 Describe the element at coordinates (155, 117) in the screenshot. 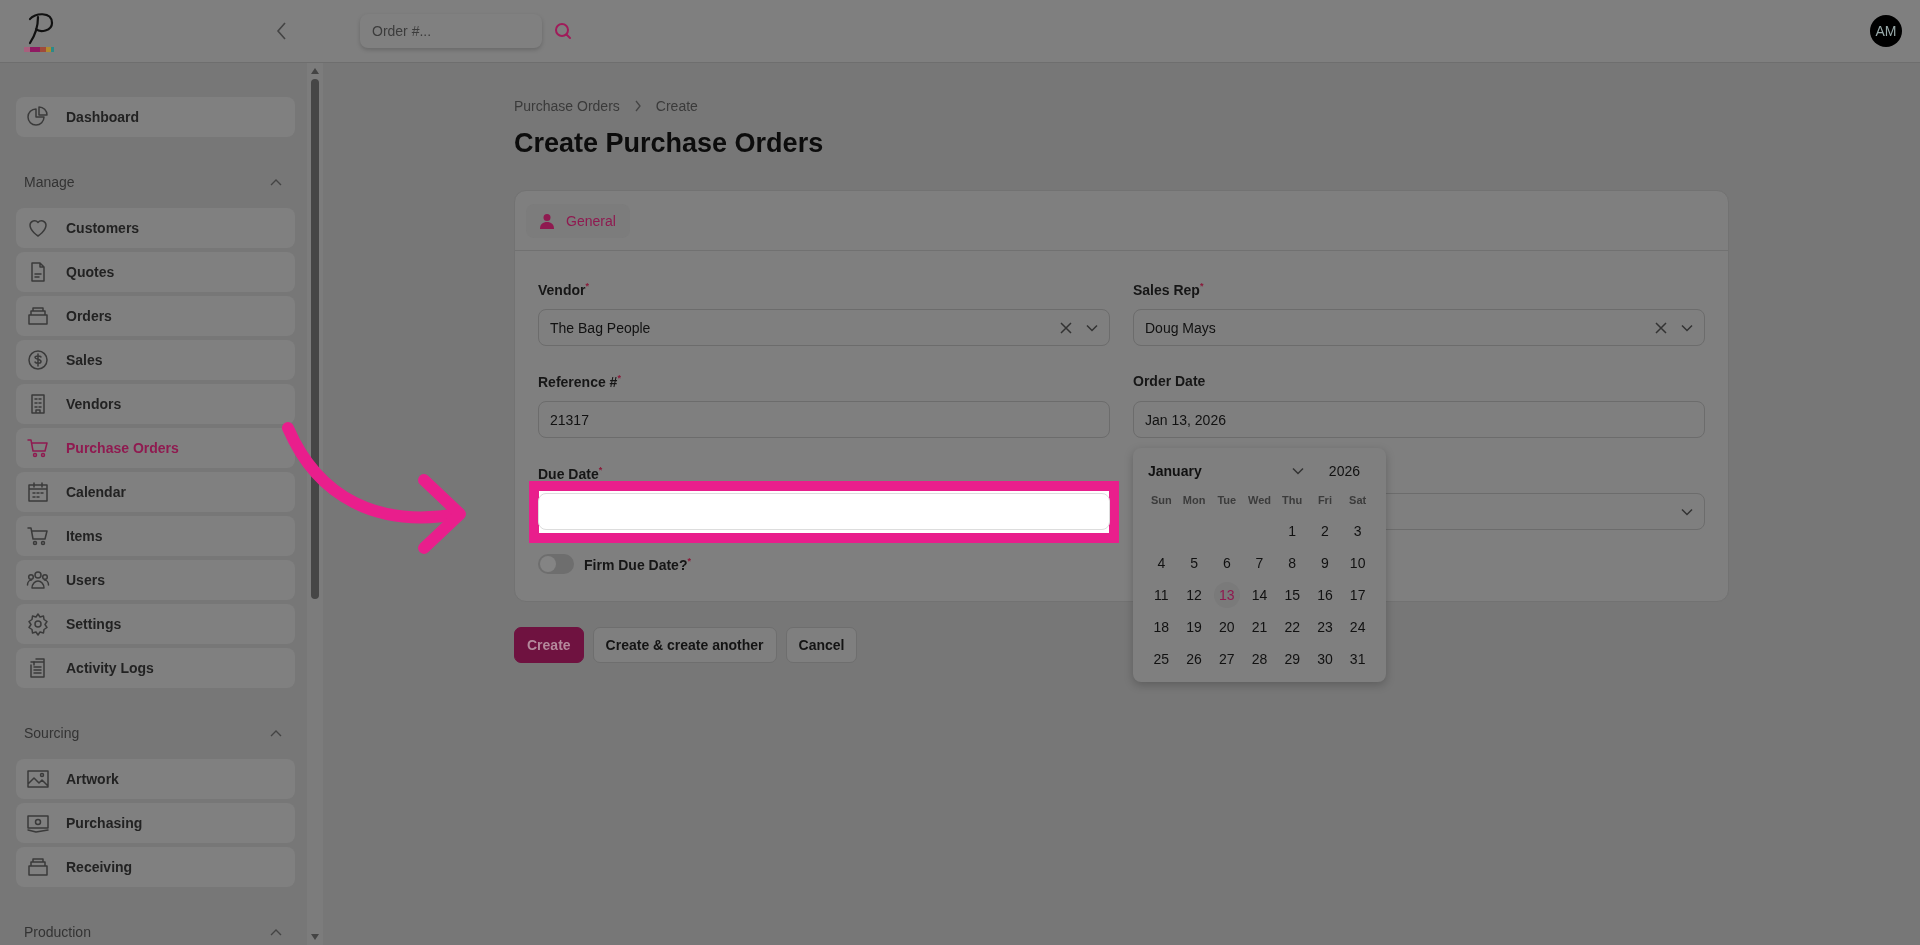

I see `sidebar-item: Dashboard` at that location.